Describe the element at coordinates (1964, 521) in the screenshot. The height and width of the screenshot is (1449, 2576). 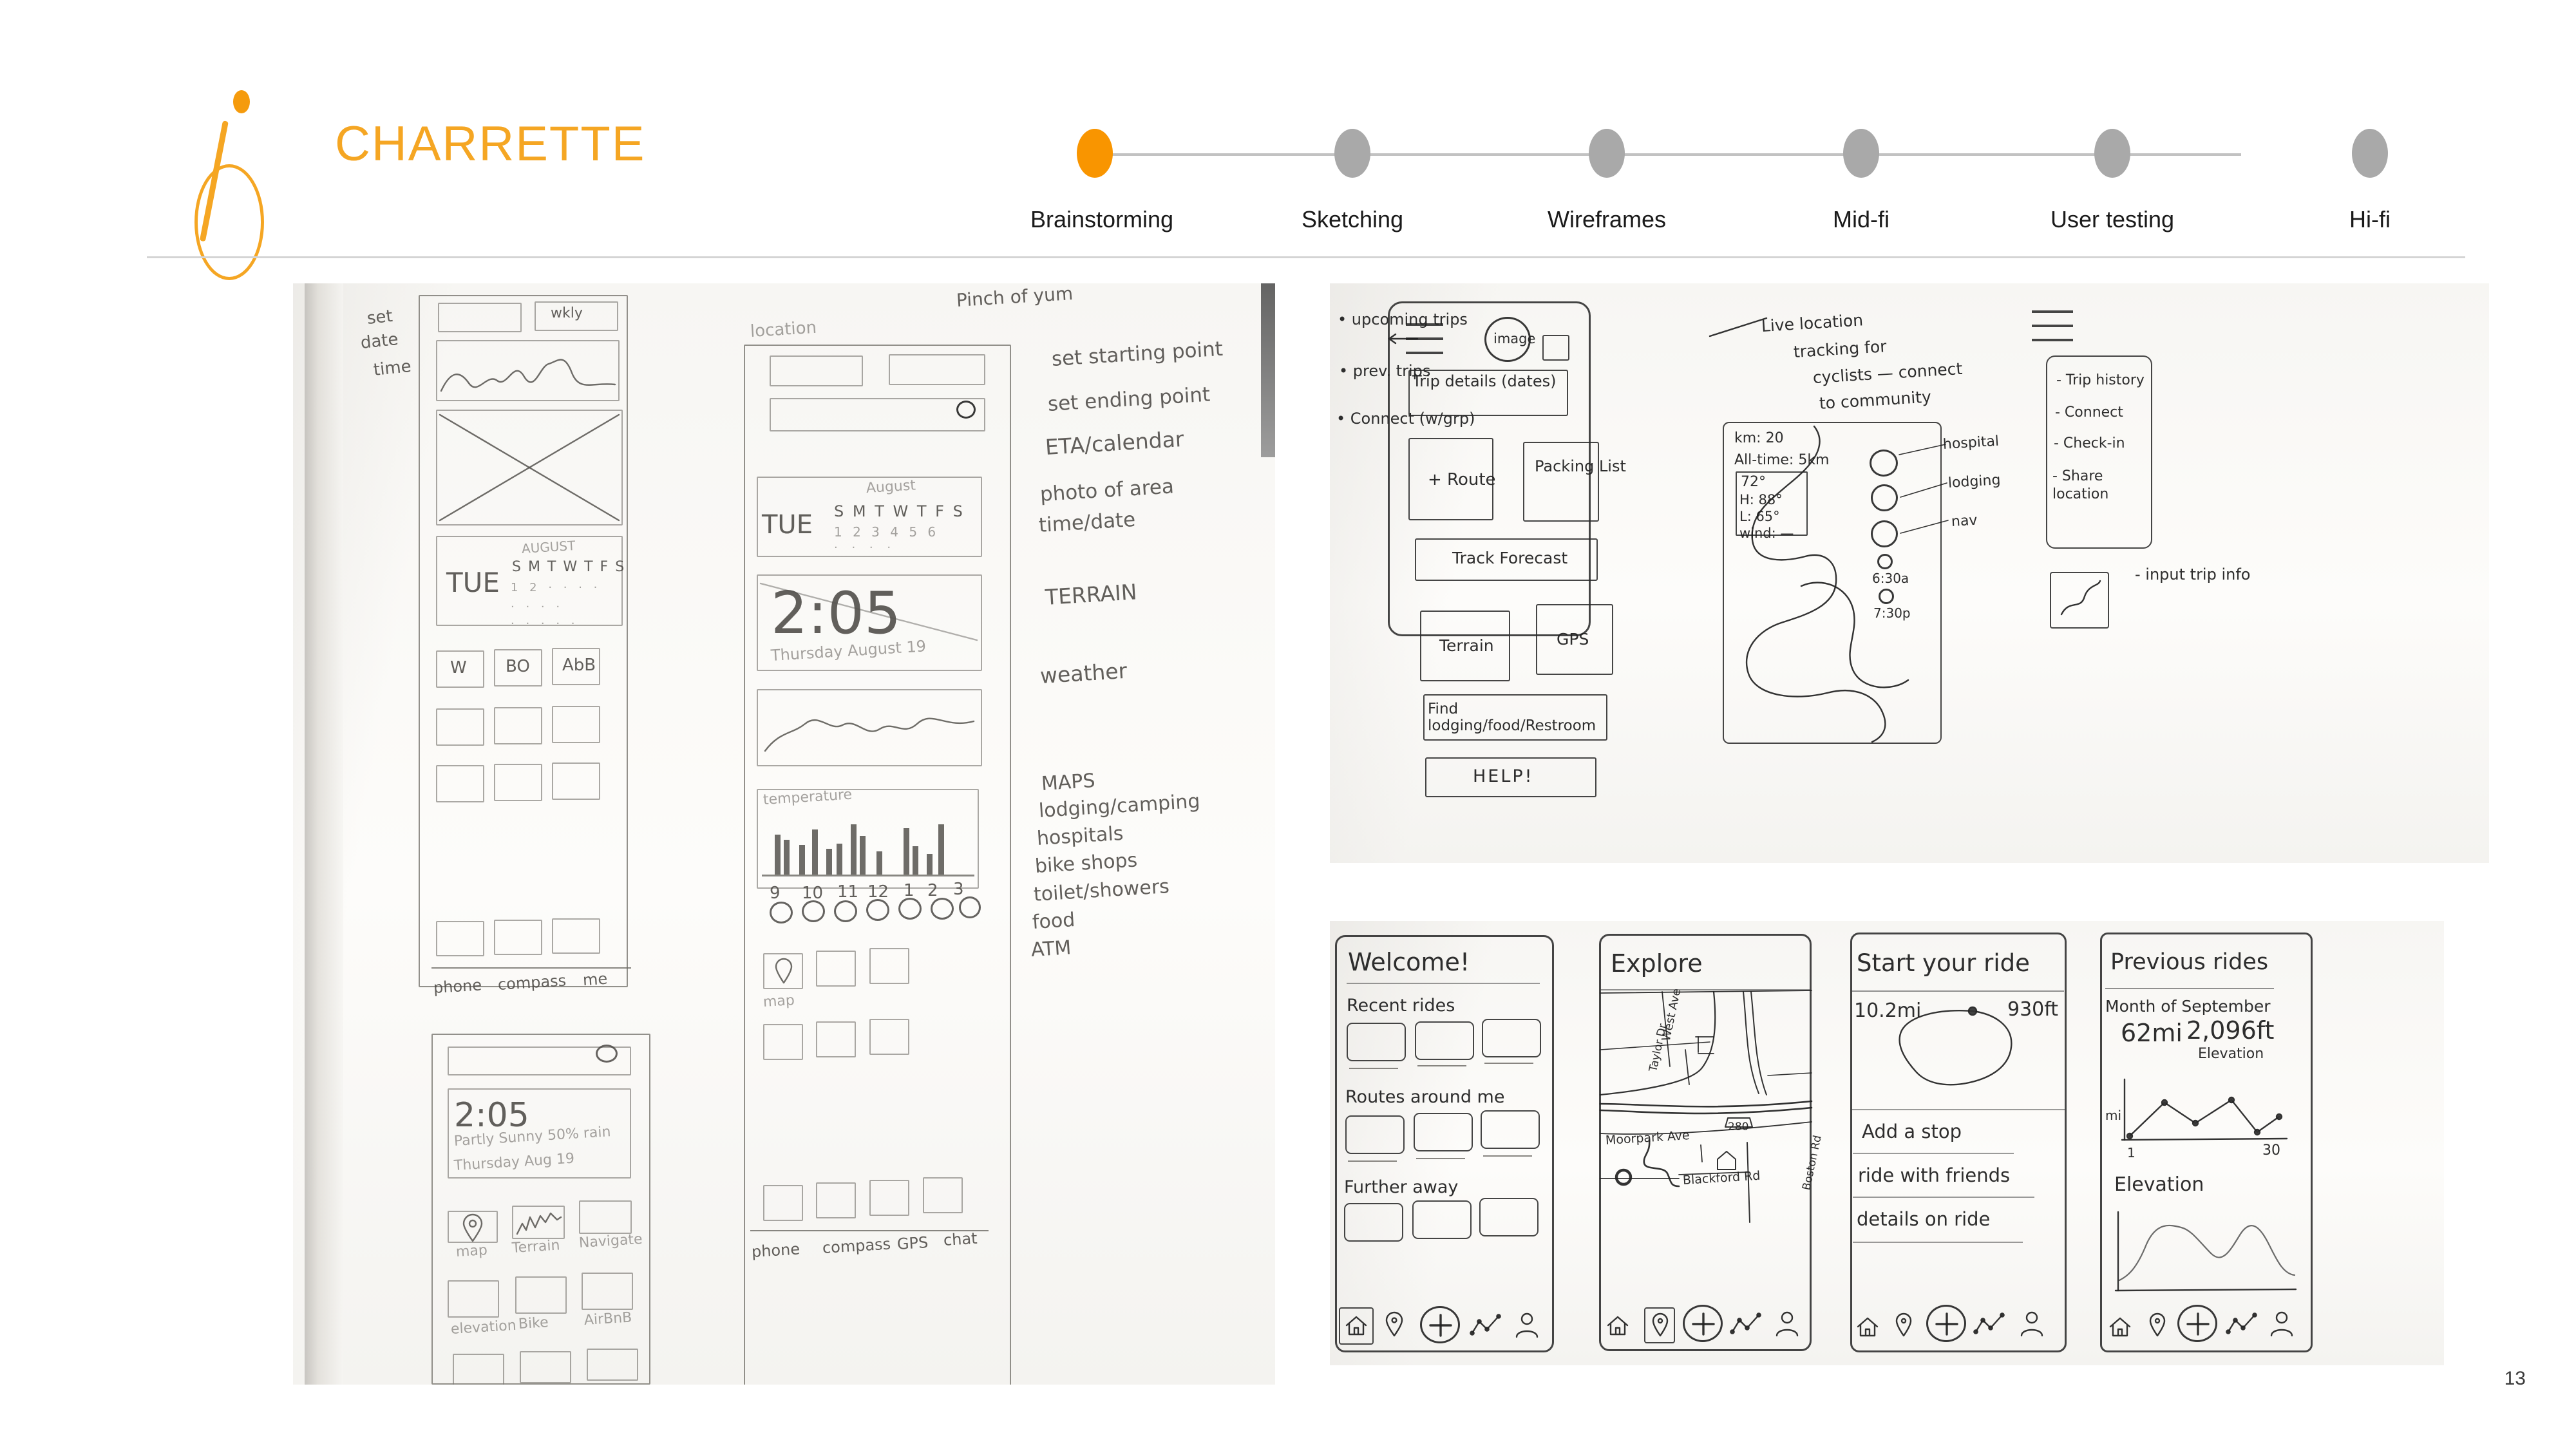
I see `pin-label-nav: nav` at that location.